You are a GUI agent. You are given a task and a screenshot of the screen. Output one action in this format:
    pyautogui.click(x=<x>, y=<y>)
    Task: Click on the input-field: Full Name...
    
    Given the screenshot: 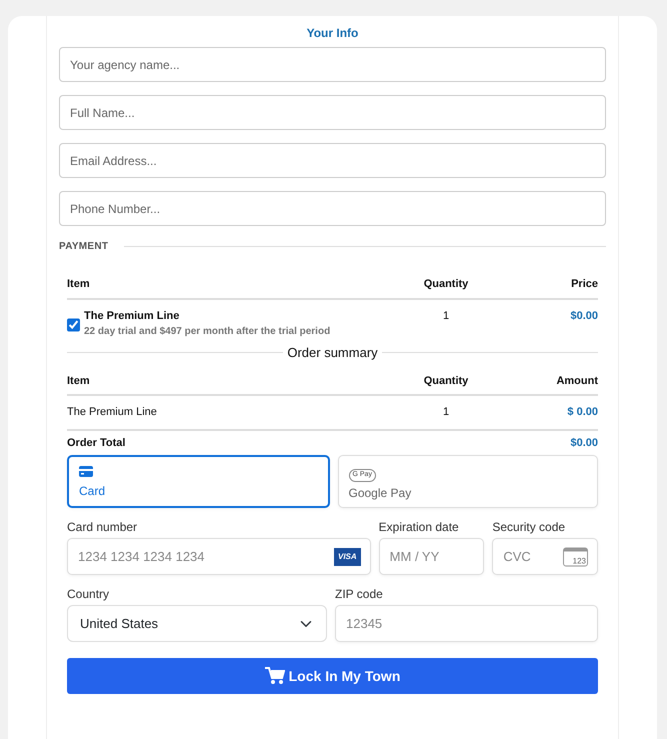 What is the action you would take?
    pyautogui.click(x=332, y=112)
    